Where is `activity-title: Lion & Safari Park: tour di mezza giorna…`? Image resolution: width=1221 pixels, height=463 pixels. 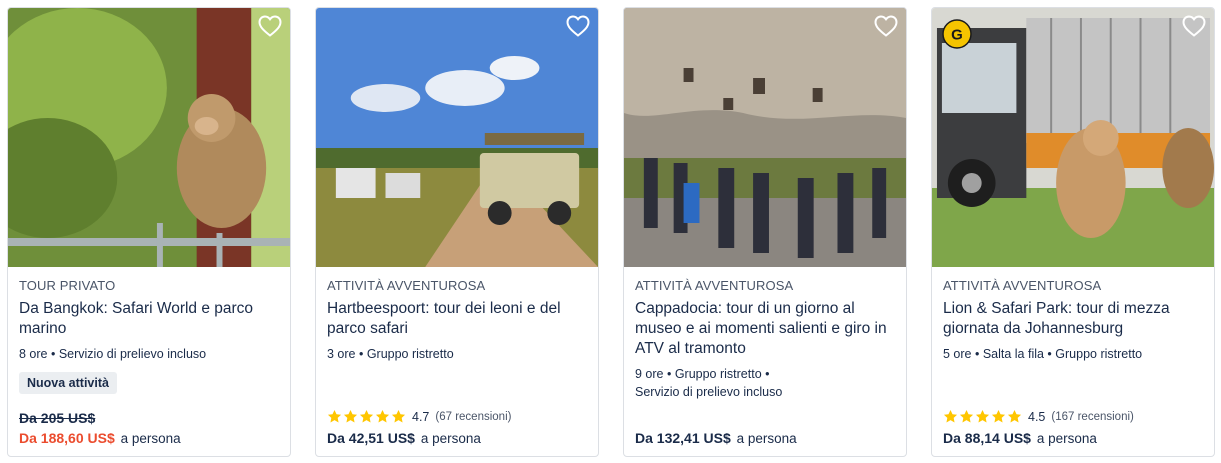 activity-title: Lion & Safari Park: tour di mezza giorna… is located at coordinates (1073, 319).